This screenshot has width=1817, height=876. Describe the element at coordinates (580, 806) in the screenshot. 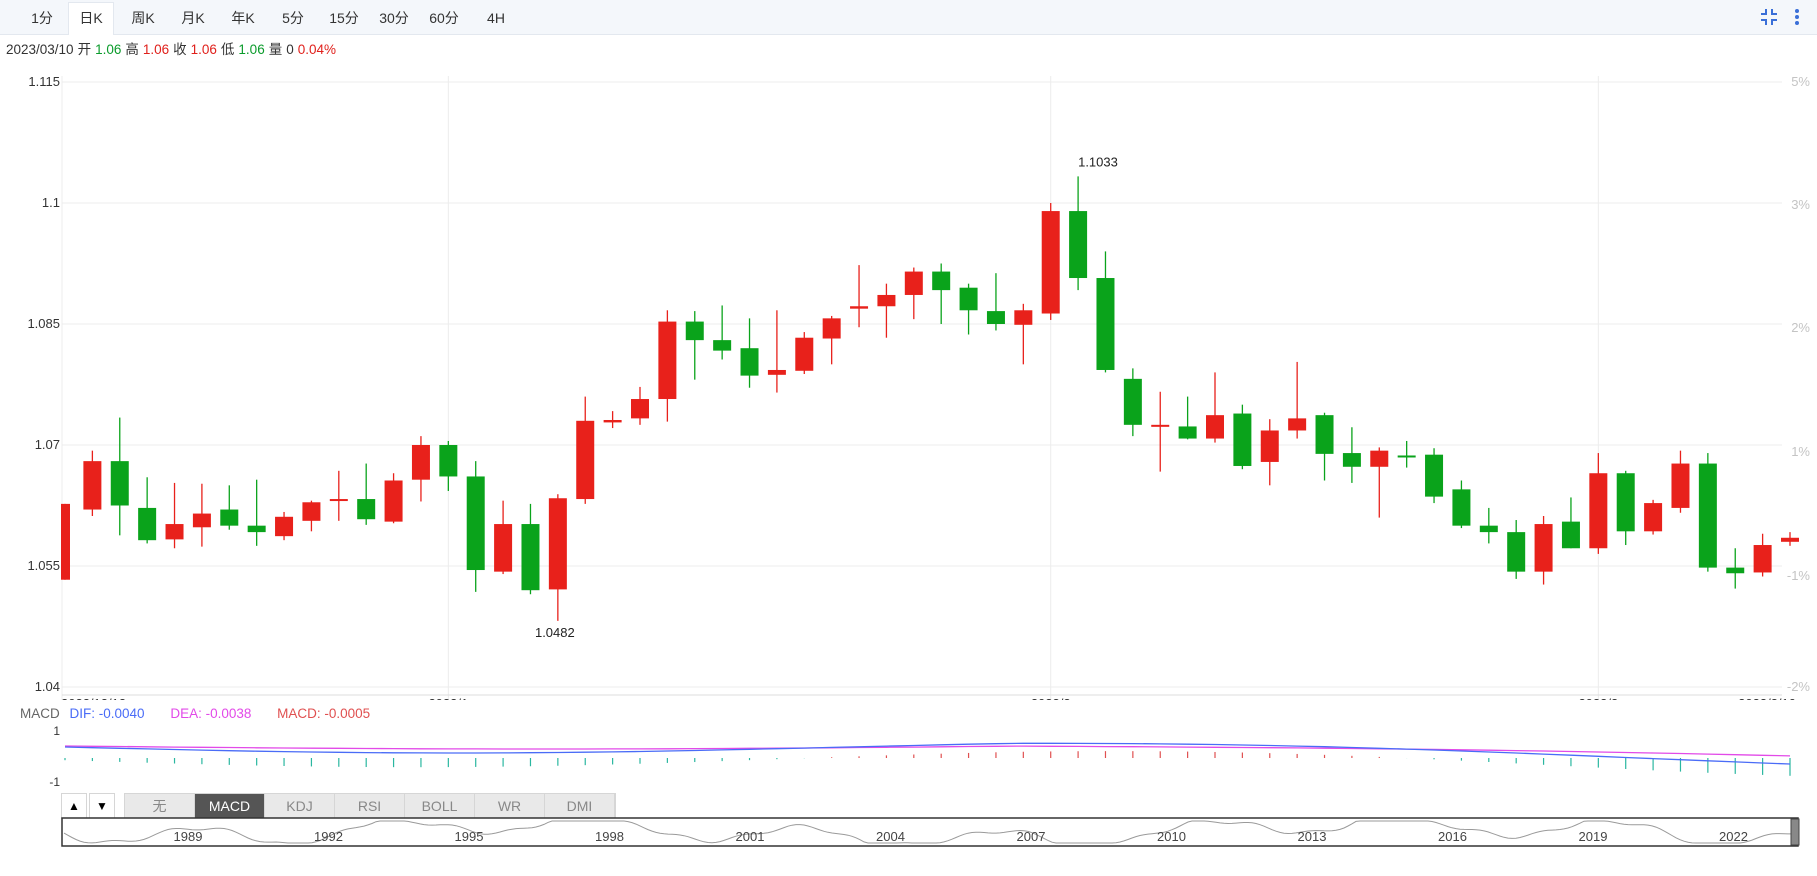

I see `indicator-tab-6: DMI` at that location.